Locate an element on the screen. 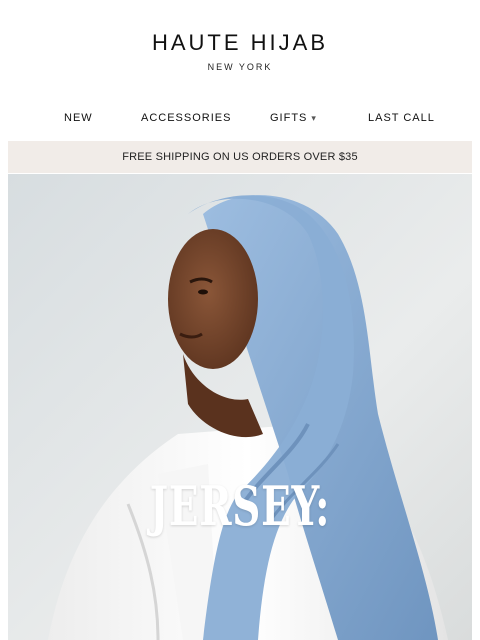 The height and width of the screenshot is (640, 480). main-nav: NEW ACCESSORIES GIFTS ▾ LAST CALL is located at coordinates (240, 120).